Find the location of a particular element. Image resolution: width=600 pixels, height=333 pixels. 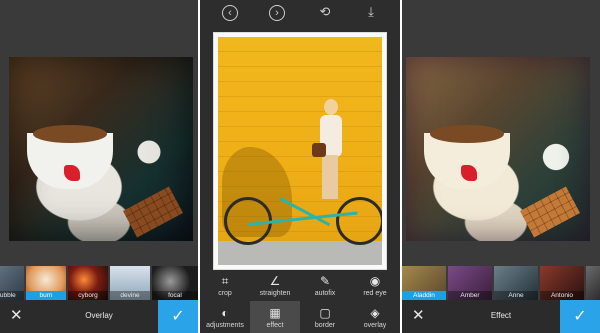

filter-thumb-amber: Amber is located at coordinates (470, 283).